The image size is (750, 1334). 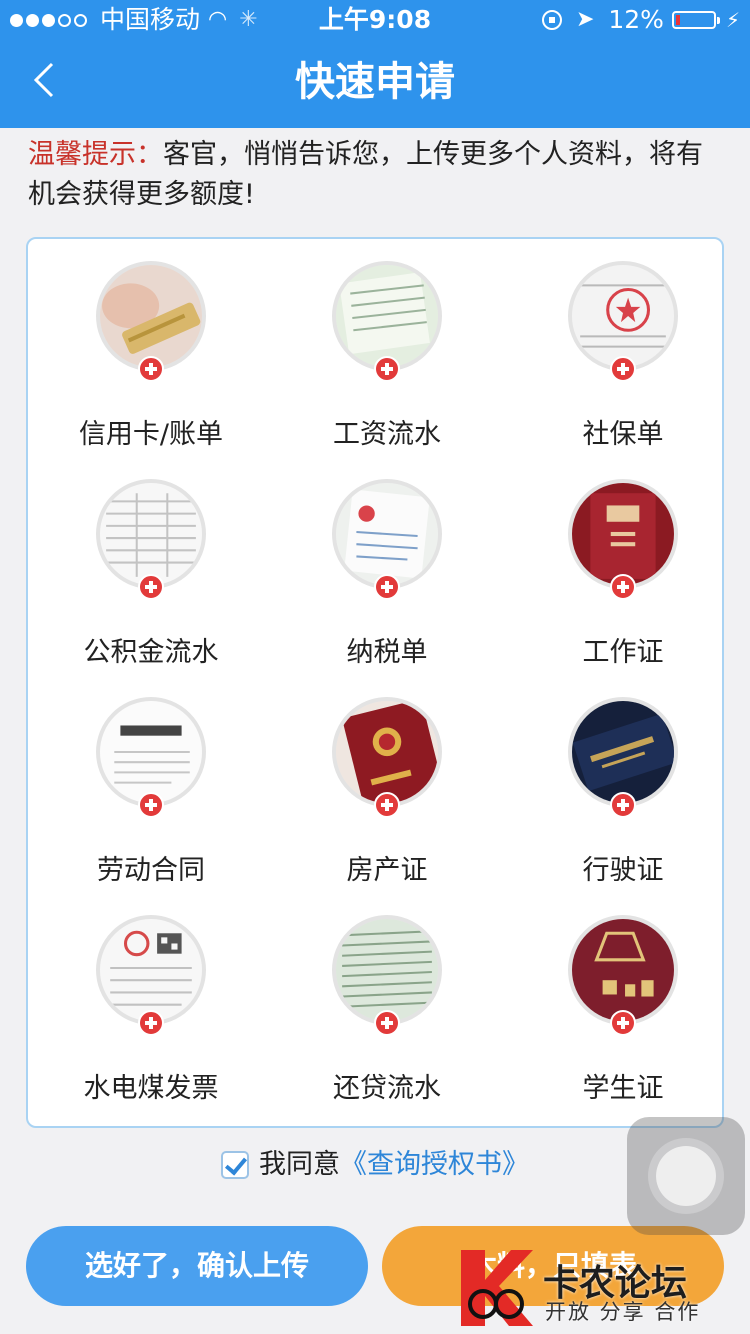 I want to click on location-arrow-icon: ➤, so click(x=585, y=19).